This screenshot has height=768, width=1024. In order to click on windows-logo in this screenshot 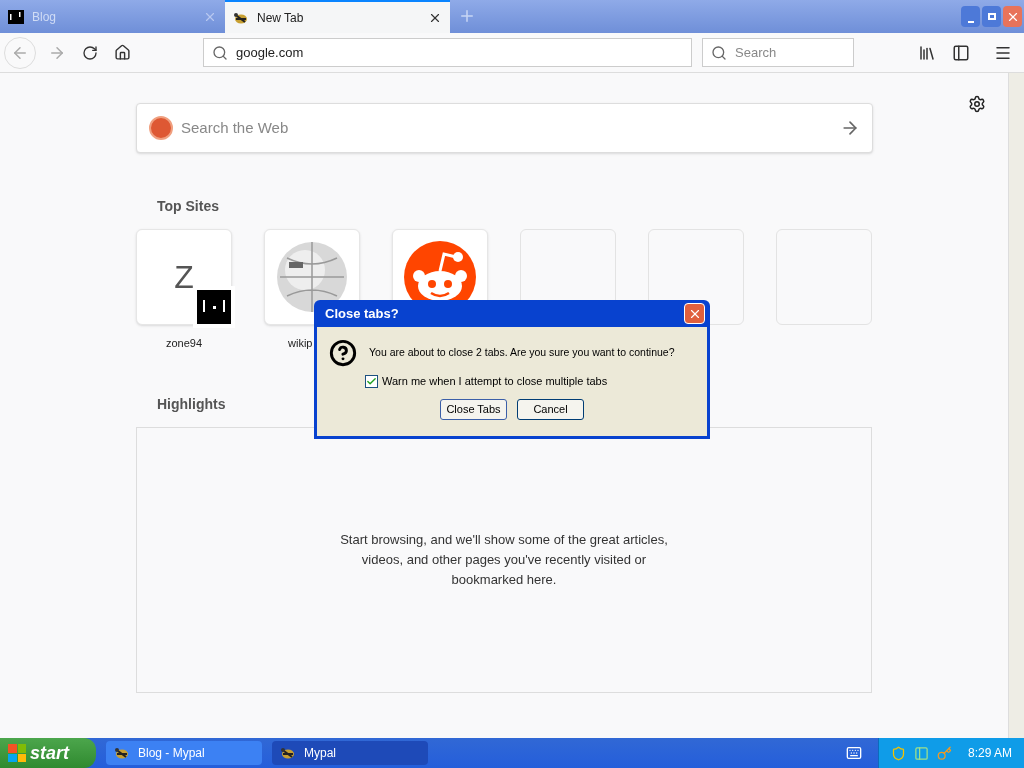, I will do `click(17, 753)`.